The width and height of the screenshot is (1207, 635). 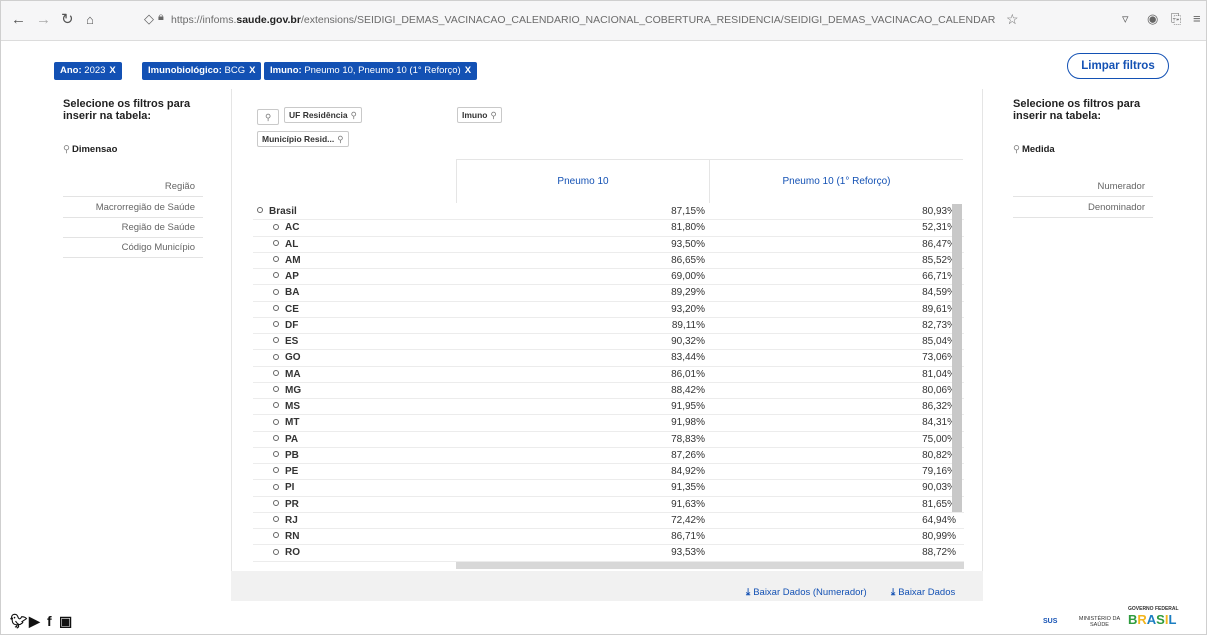 I want to click on row-label: BA, so click(x=286, y=293).